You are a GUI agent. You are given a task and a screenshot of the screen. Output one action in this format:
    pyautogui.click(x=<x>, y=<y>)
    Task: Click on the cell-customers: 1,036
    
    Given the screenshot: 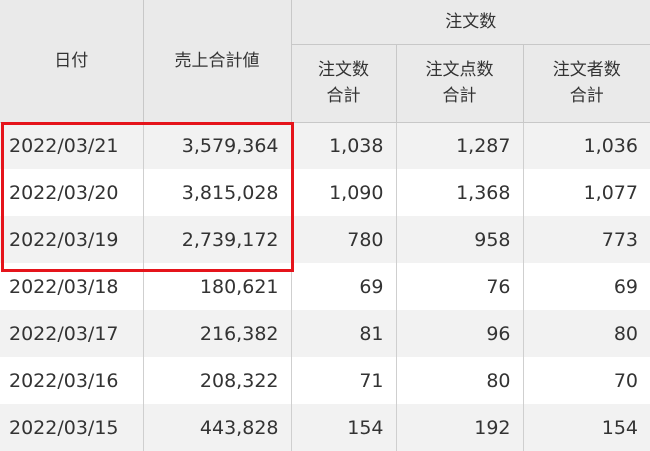 What is the action you would take?
    pyautogui.click(x=586, y=145)
    